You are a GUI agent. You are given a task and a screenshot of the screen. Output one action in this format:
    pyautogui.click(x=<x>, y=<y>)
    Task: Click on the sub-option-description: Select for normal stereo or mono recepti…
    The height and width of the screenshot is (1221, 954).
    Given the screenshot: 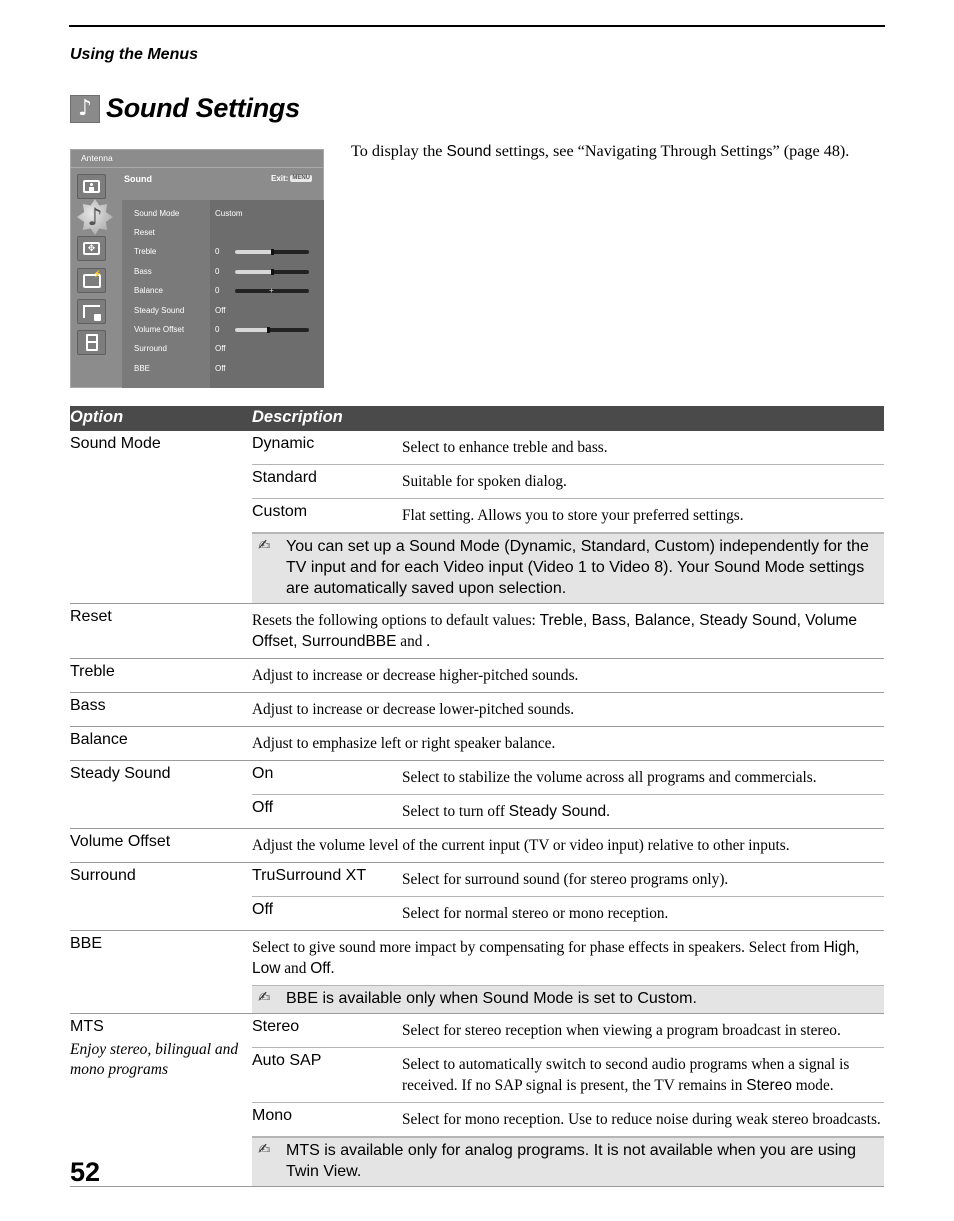 What is the action you would take?
    pyautogui.click(x=643, y=913)
    